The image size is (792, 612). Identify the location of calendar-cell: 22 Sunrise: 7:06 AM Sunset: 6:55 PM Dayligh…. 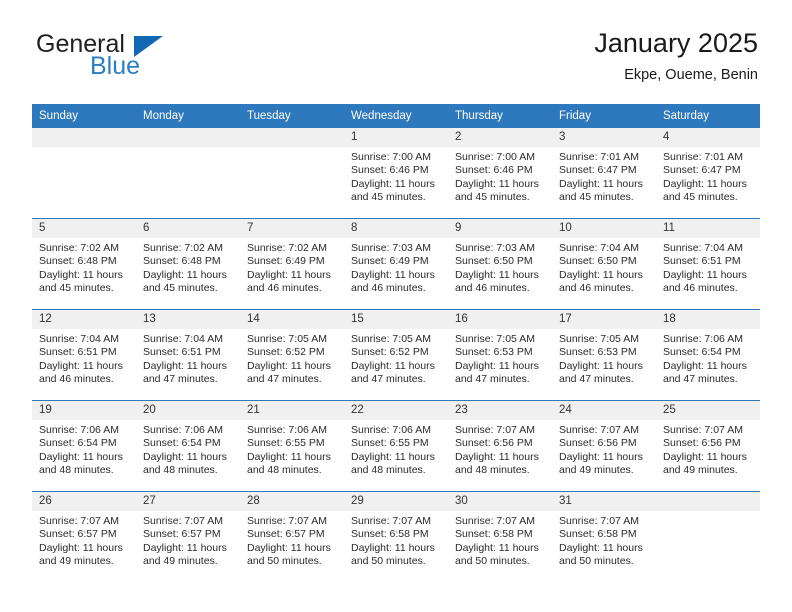
(396, 446).